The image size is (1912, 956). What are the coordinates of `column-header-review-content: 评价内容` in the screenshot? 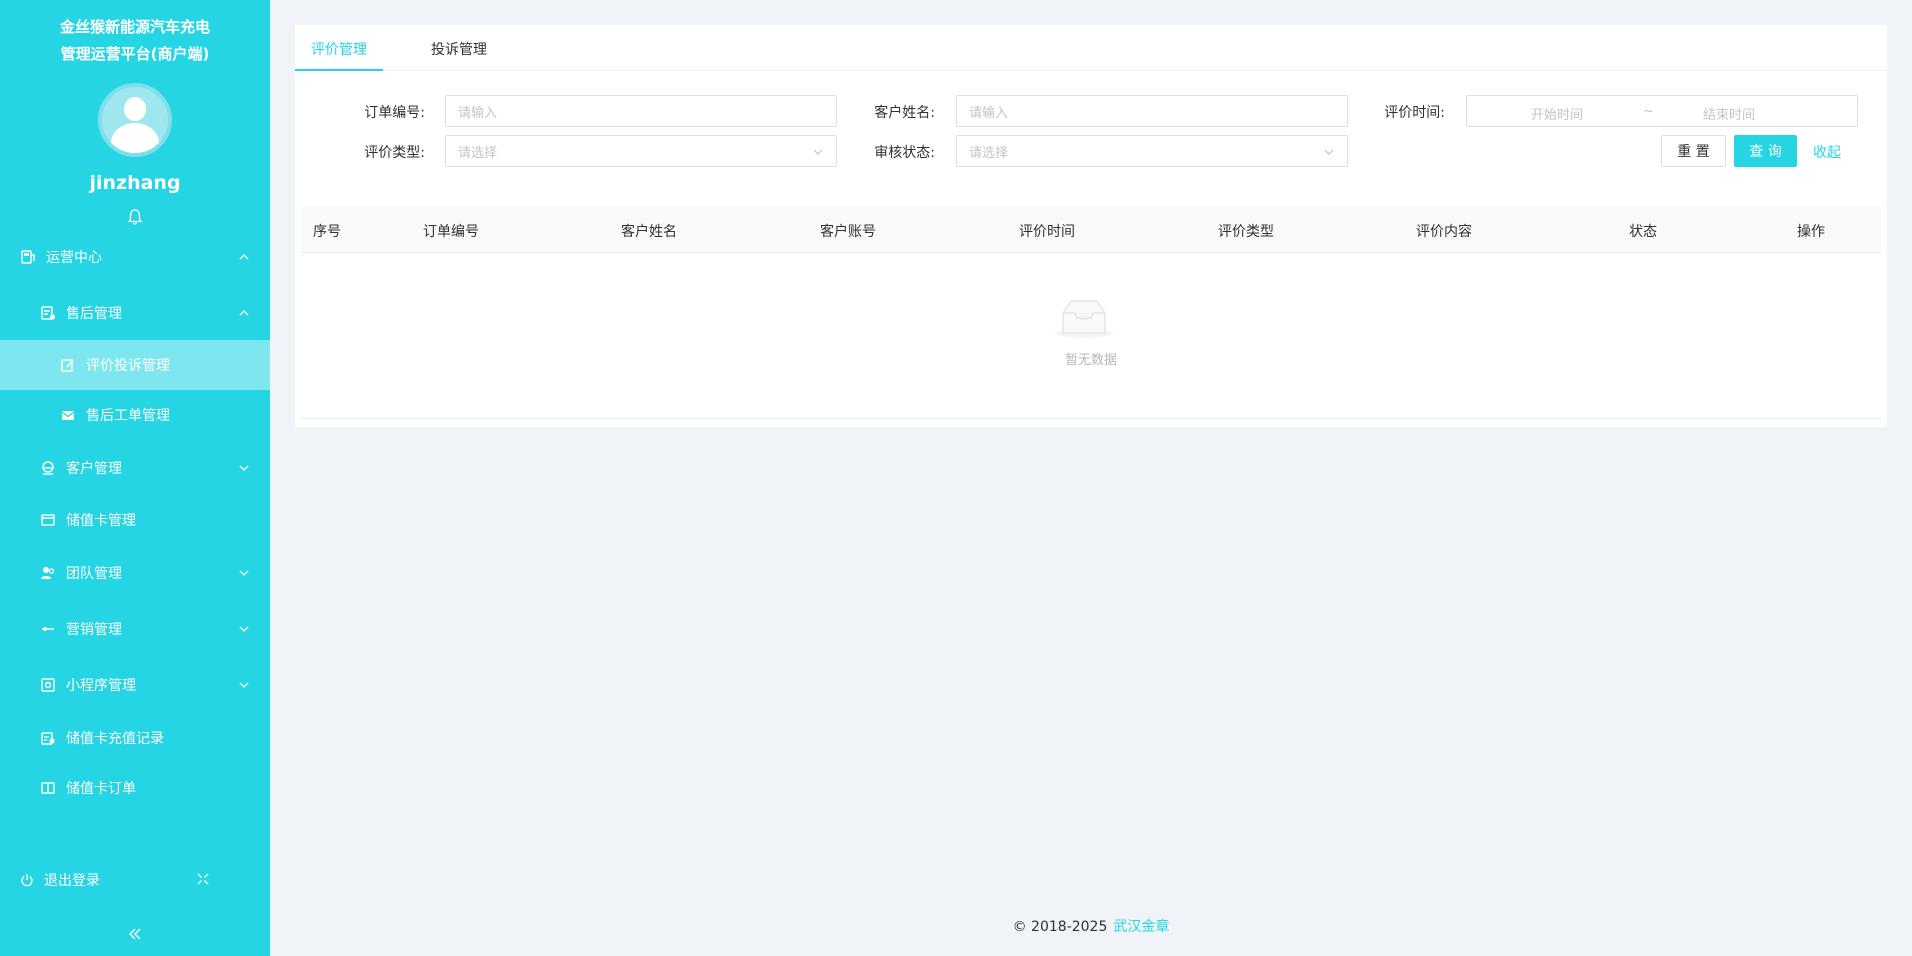 It's located at (1444, 232).